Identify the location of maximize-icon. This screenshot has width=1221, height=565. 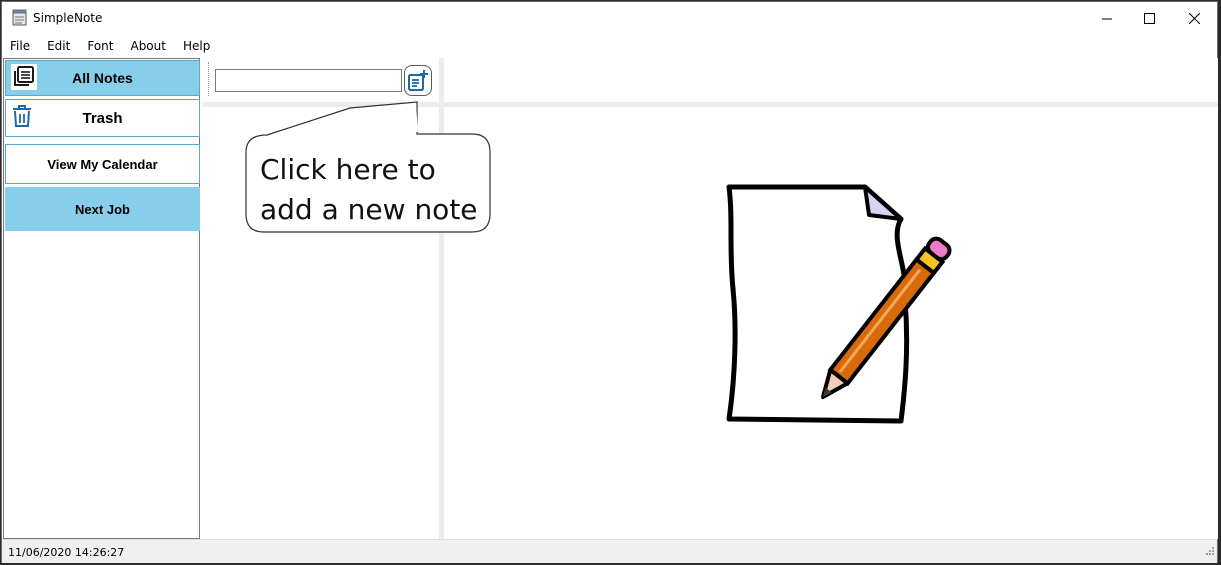
(1149, 18).